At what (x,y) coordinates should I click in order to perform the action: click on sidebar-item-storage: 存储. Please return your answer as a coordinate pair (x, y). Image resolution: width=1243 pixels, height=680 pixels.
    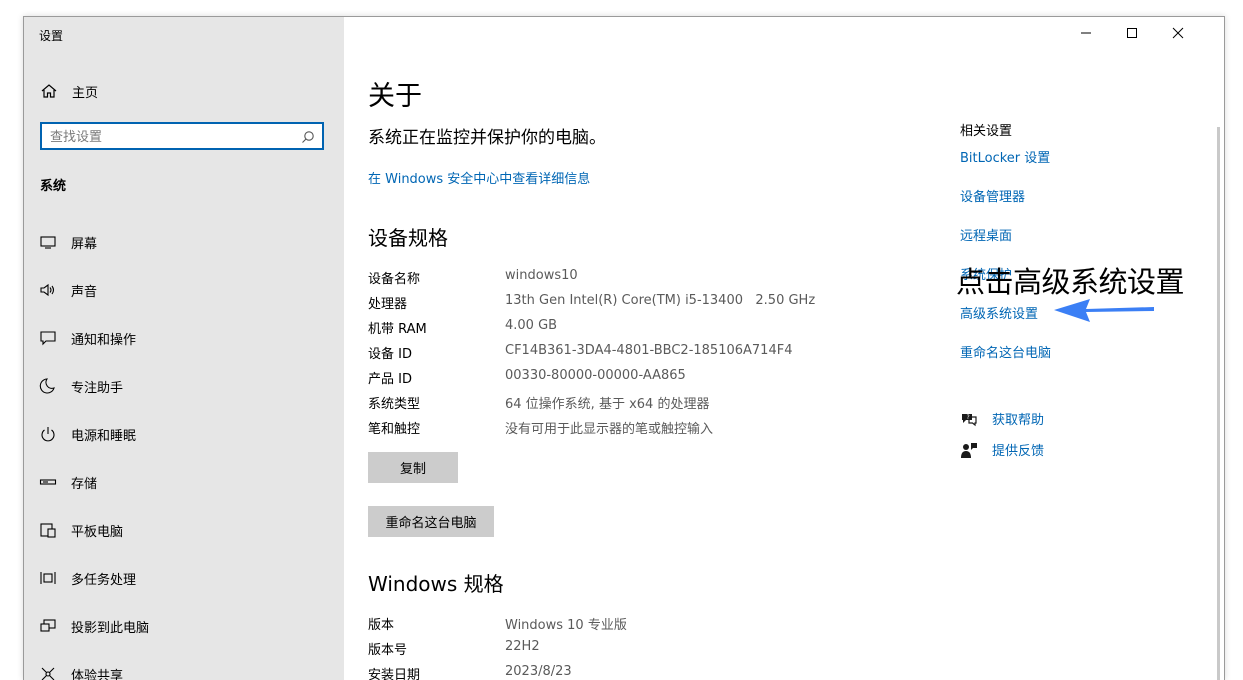
    Looking at the image, I should click on (184, 482).